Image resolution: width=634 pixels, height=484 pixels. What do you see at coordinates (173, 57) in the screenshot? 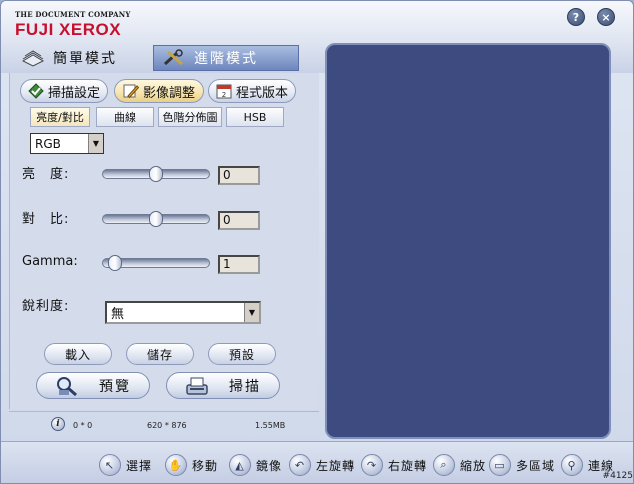
I see `tools-icon` at bounding box center [173, 57].